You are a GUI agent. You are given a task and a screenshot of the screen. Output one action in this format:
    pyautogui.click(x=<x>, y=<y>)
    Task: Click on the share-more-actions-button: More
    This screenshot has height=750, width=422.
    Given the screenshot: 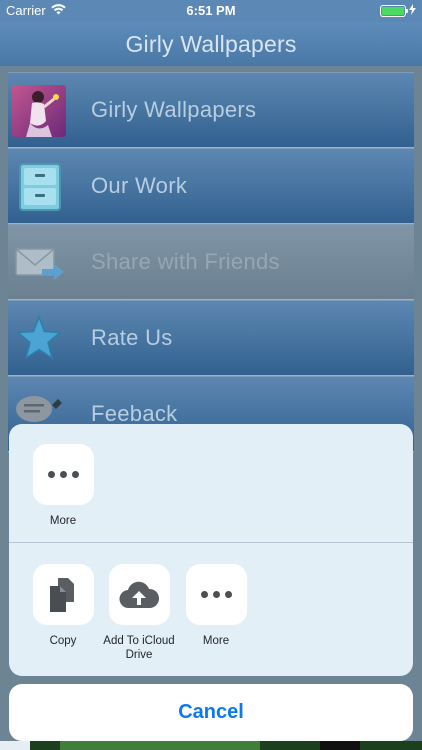 What is the action you would take?
    pyautogui.click(x=216, y=606)
    